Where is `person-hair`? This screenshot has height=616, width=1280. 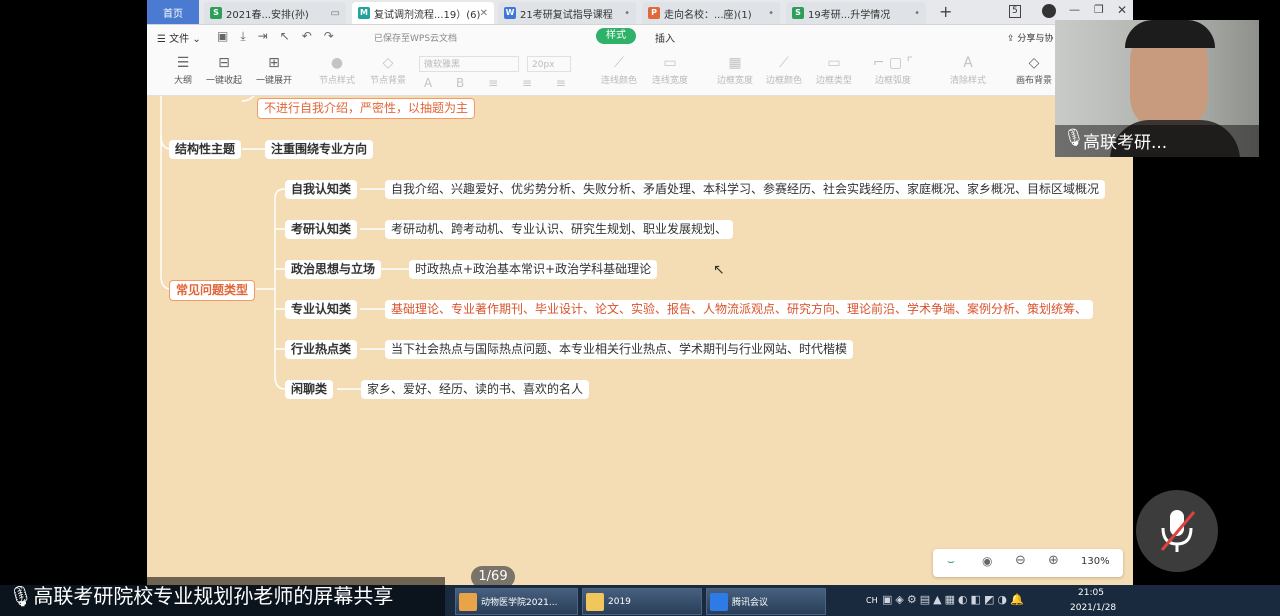 person-hair is located at coordinates (1170, 34).